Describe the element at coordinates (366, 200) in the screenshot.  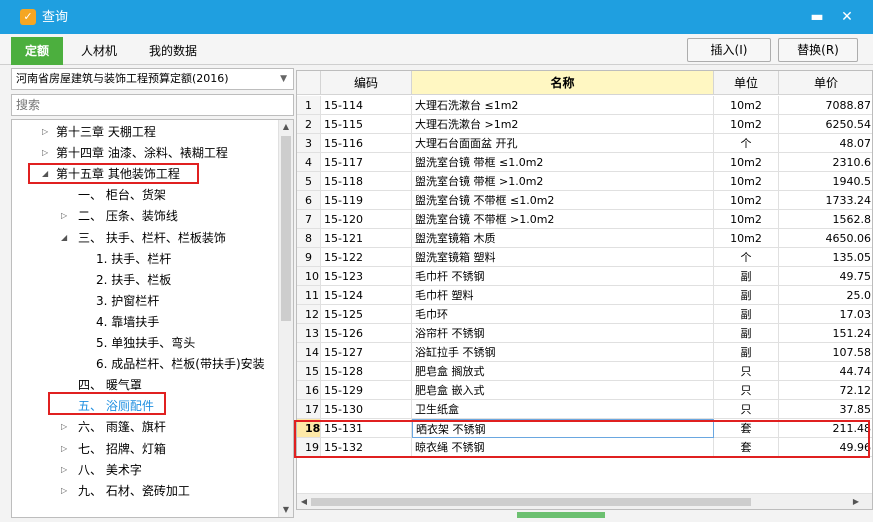
I see `cell-code: 15-119` at that location.